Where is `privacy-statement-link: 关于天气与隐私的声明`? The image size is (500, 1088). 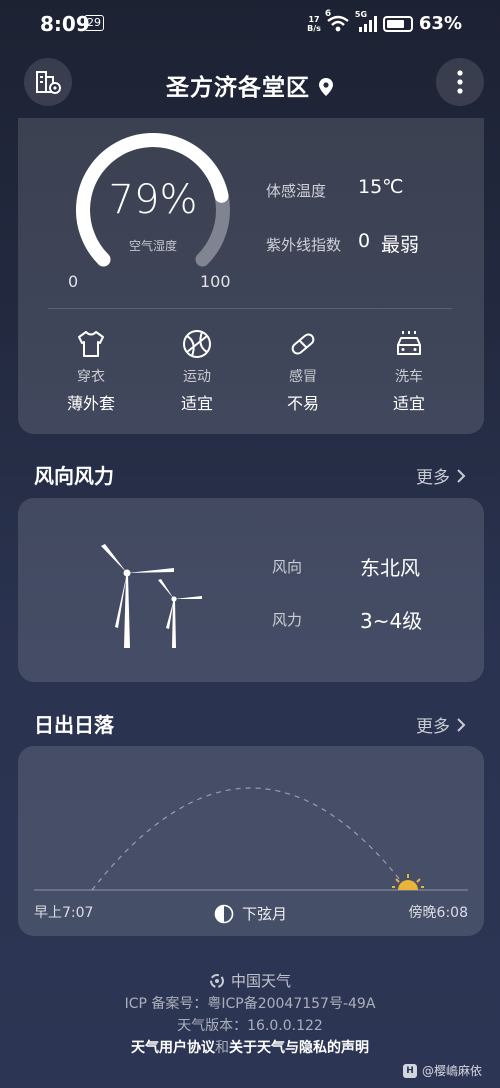 privacy-statement-link: 关于天气与隐私的声明 is located at coordinates (299, 1048).